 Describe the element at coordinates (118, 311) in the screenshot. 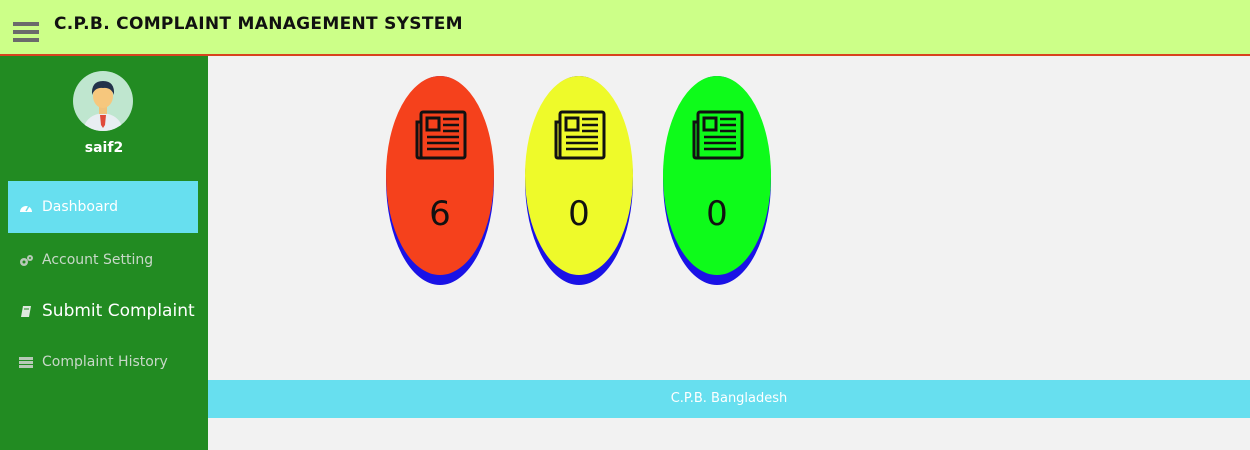

I see `sidebar-item-label: Submit Complaint` at that location.